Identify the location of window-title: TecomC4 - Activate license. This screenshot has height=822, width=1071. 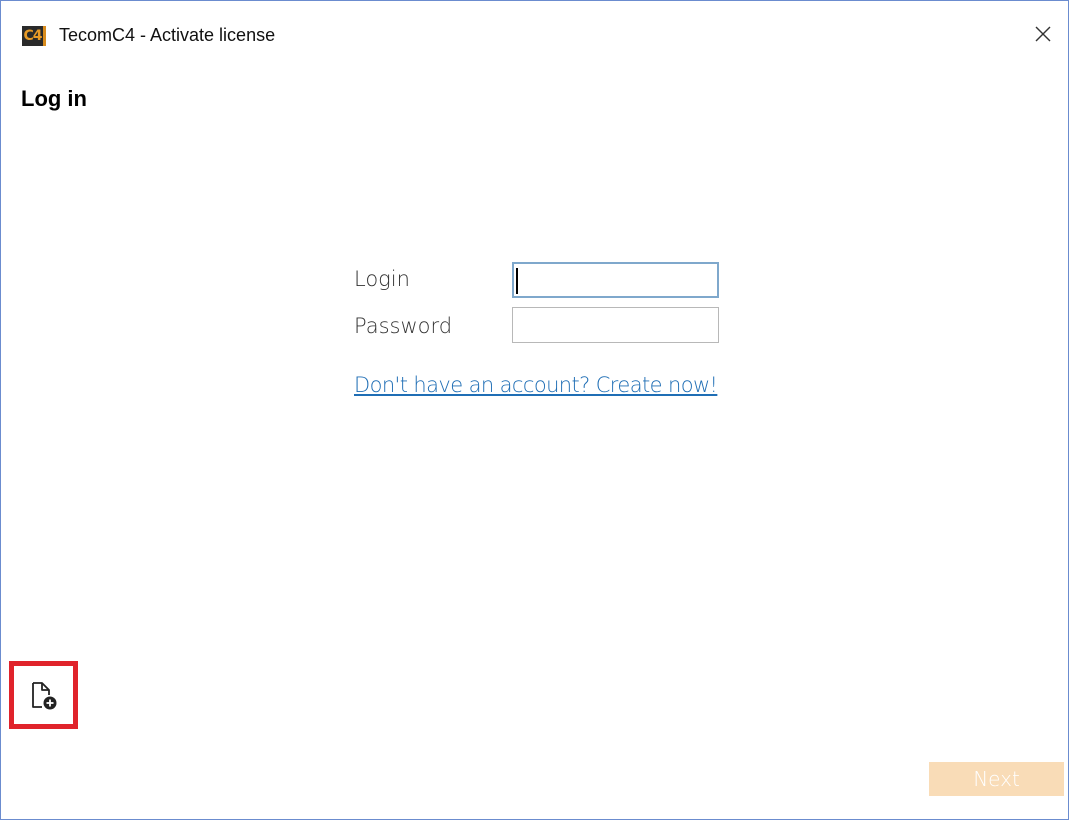
(167, 35).